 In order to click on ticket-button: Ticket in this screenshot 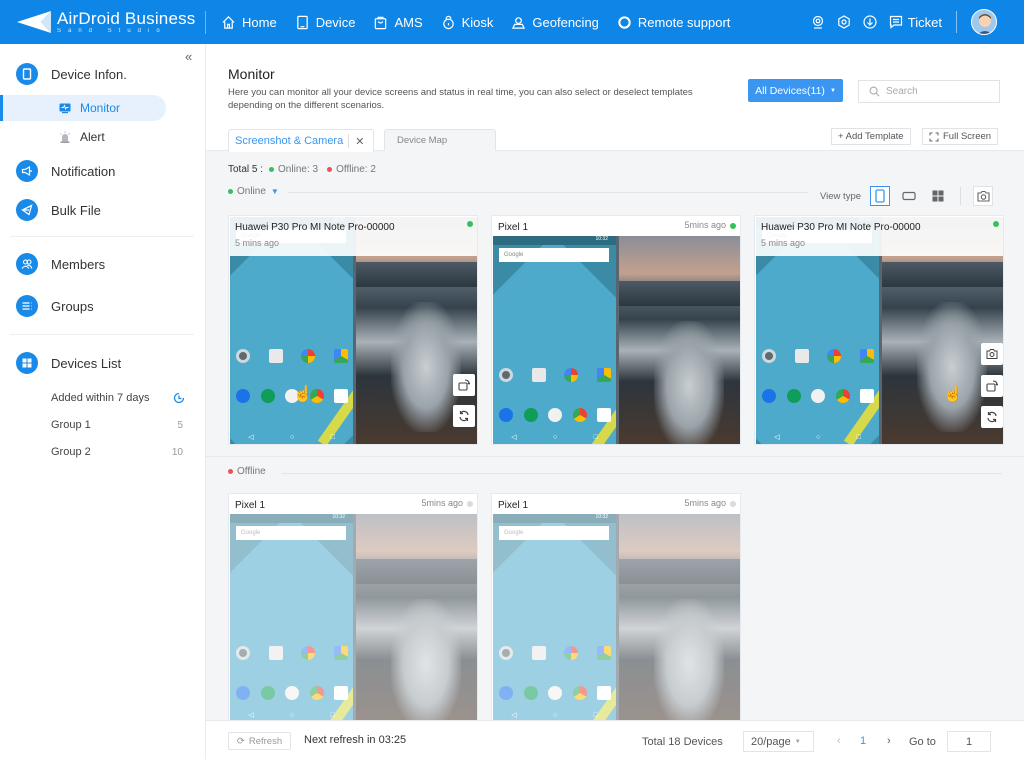, I will do `click(915, 22)`.